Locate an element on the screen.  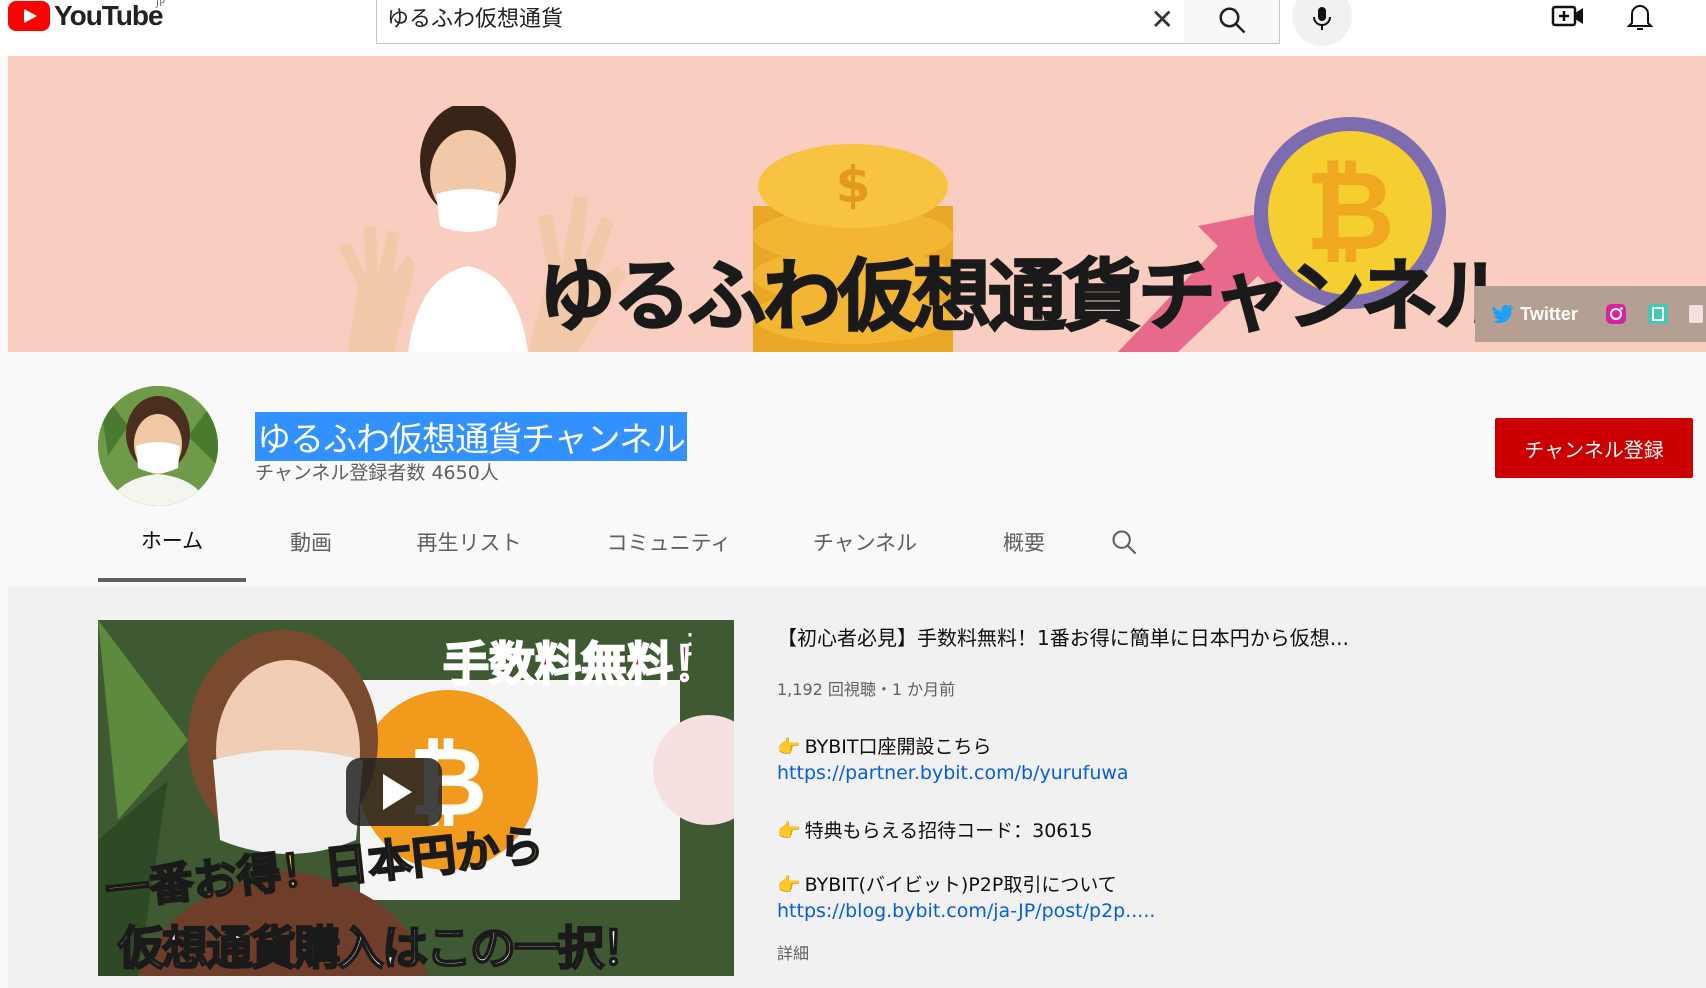
link-icon is located at coordinates (1696, 314).